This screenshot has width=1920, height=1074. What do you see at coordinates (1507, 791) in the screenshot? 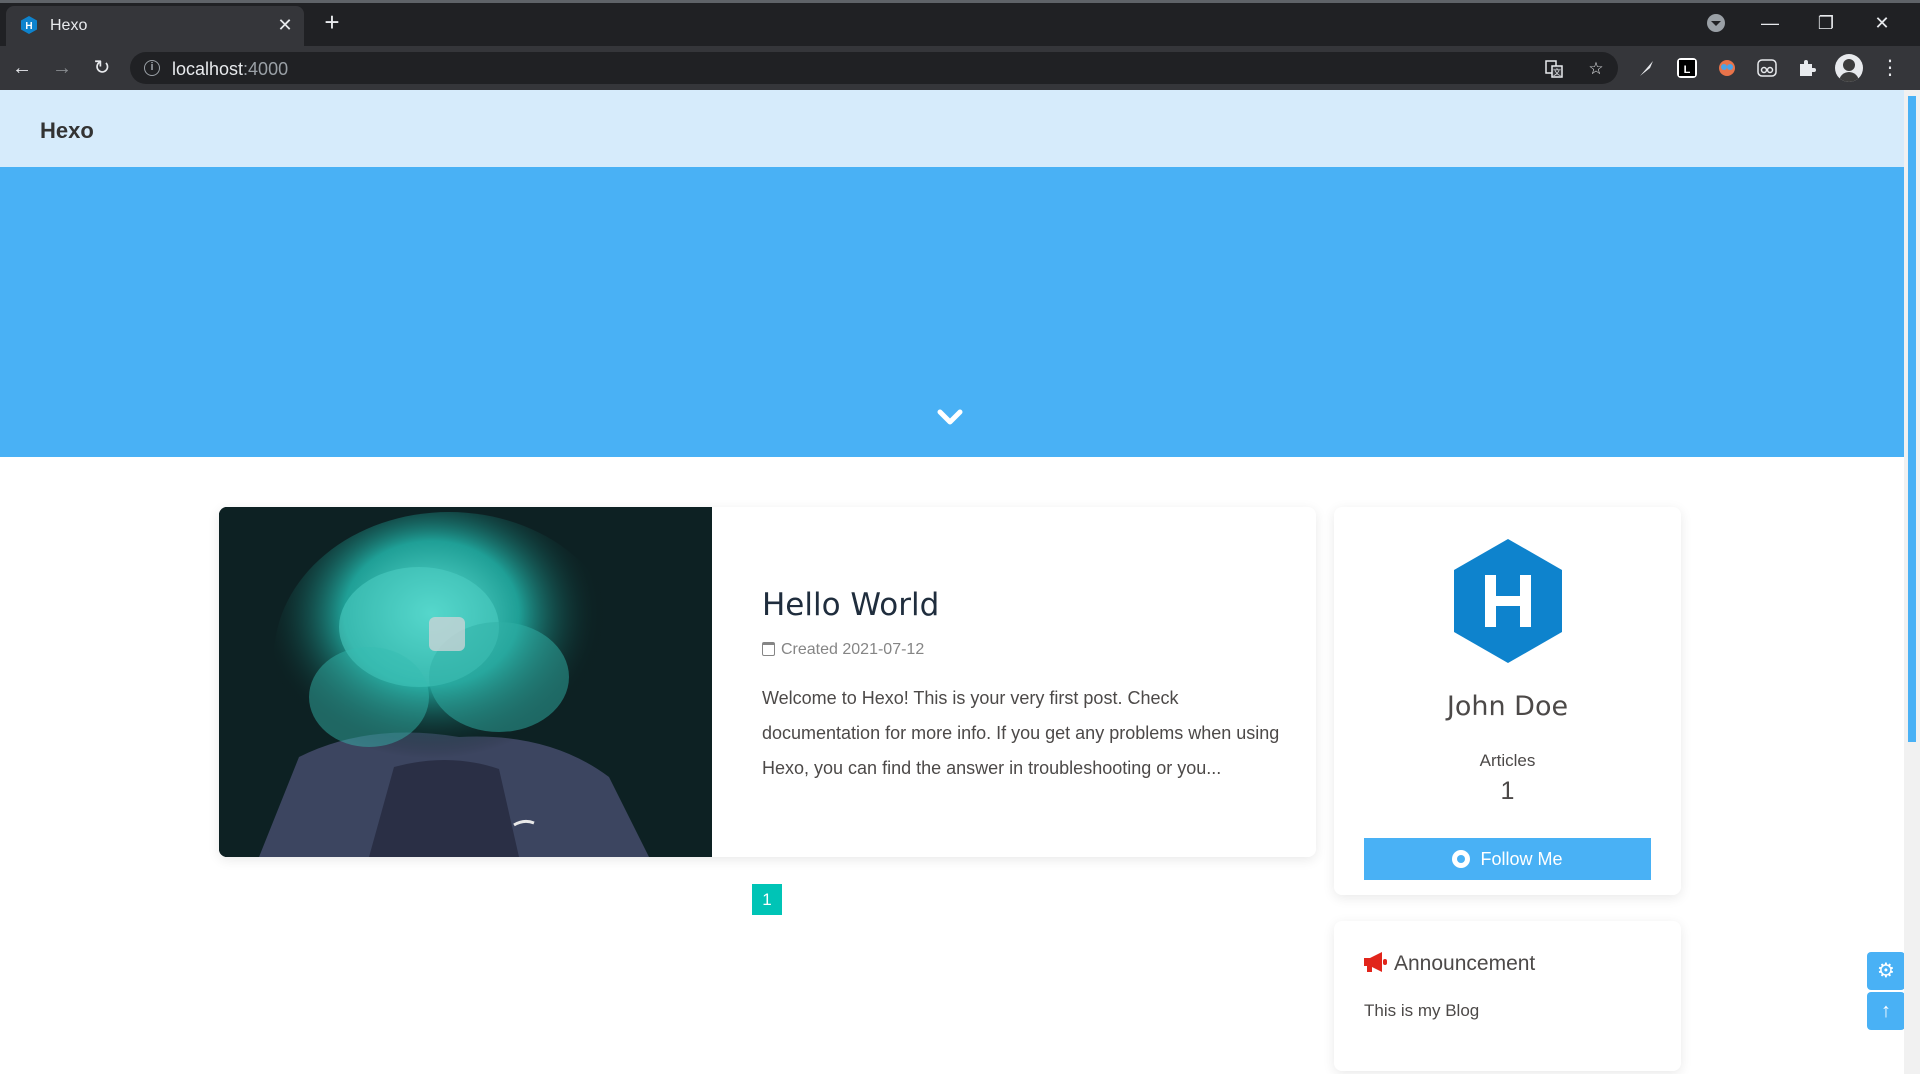
I see `articles-count: 1` at bounding box center [1507, 791].